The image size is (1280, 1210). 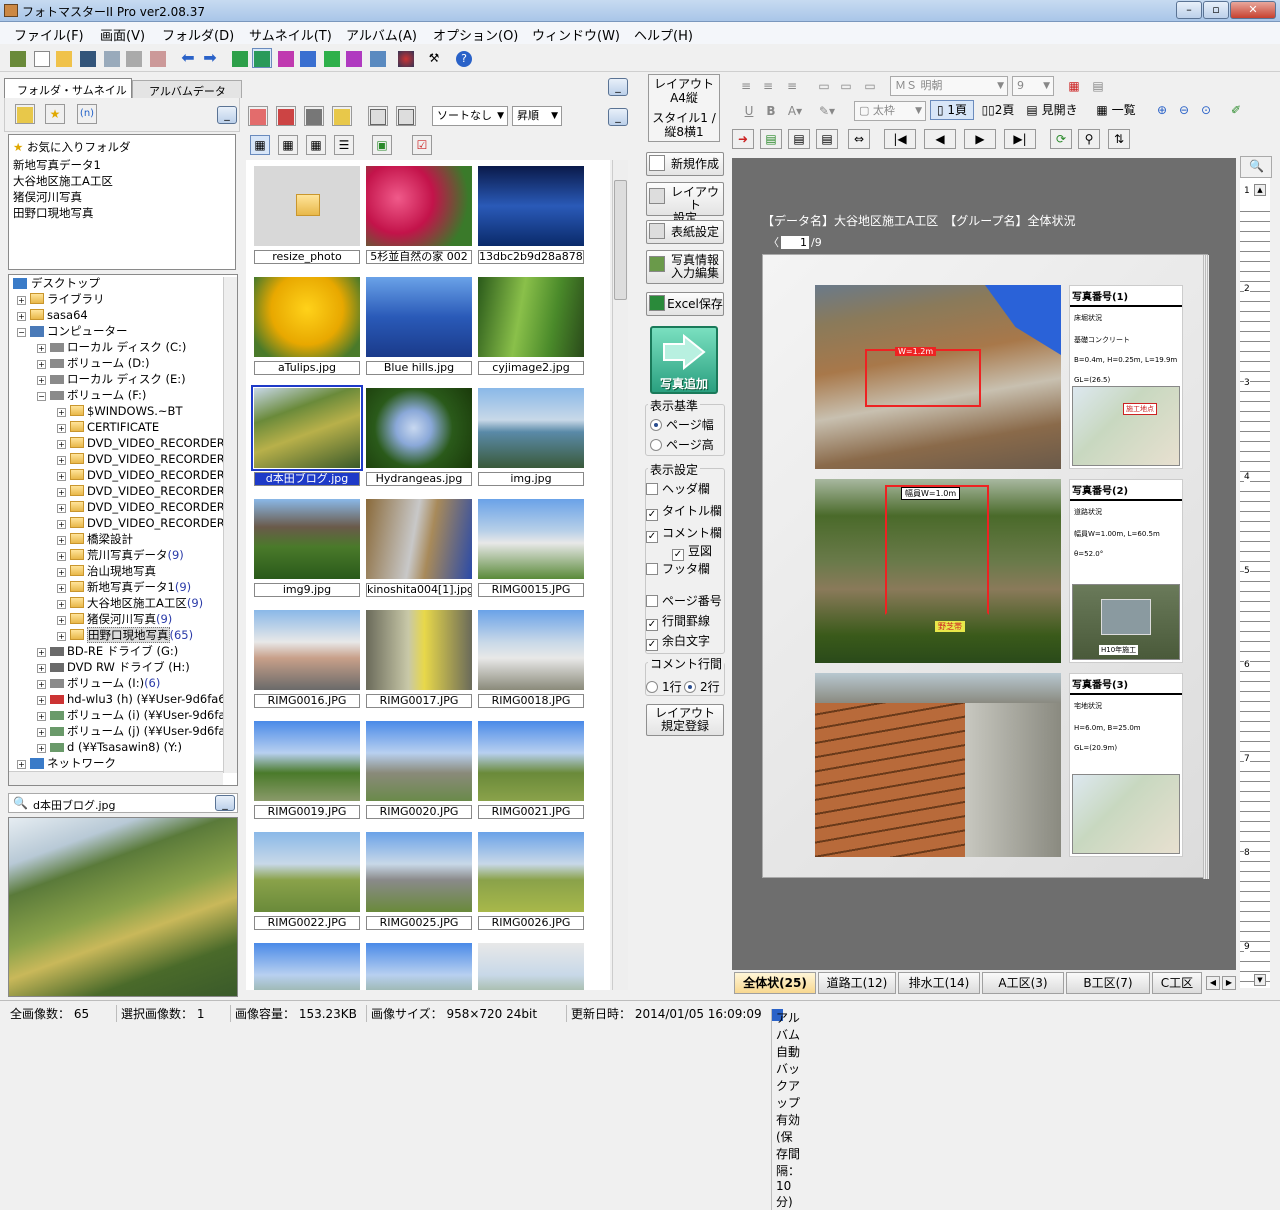 I want to click on sort-icon: ⇅, so click(x=1119, y=139).